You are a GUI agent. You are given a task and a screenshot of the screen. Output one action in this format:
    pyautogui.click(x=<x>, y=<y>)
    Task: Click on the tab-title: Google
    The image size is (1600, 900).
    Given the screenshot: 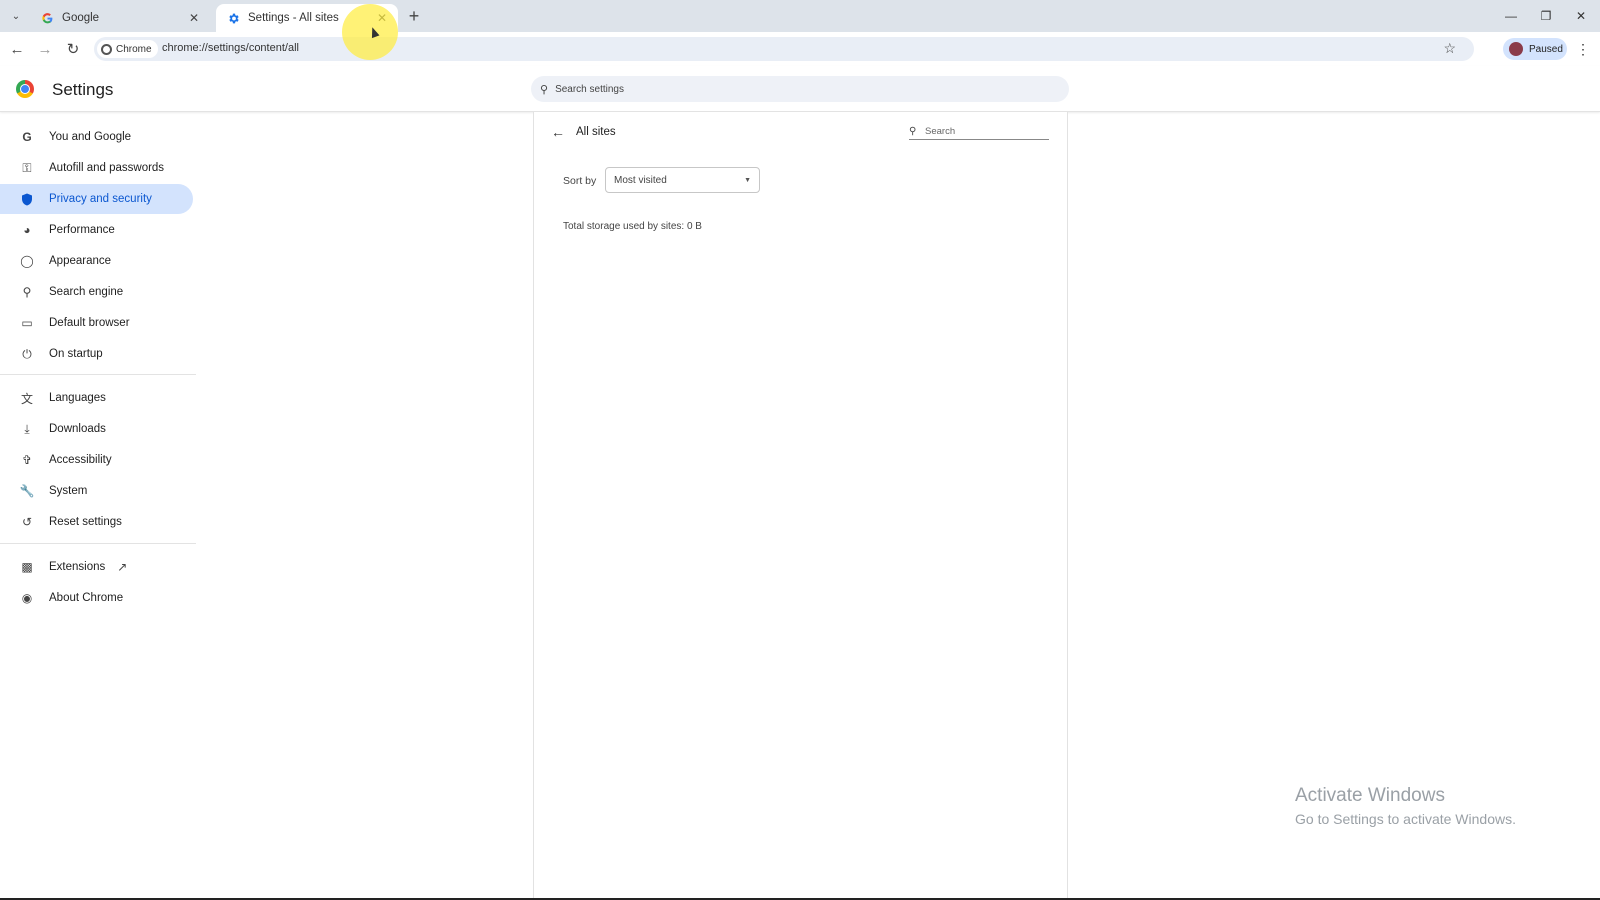 What is the action you would take?
    pyautogui.click(x=81, y=18)
    